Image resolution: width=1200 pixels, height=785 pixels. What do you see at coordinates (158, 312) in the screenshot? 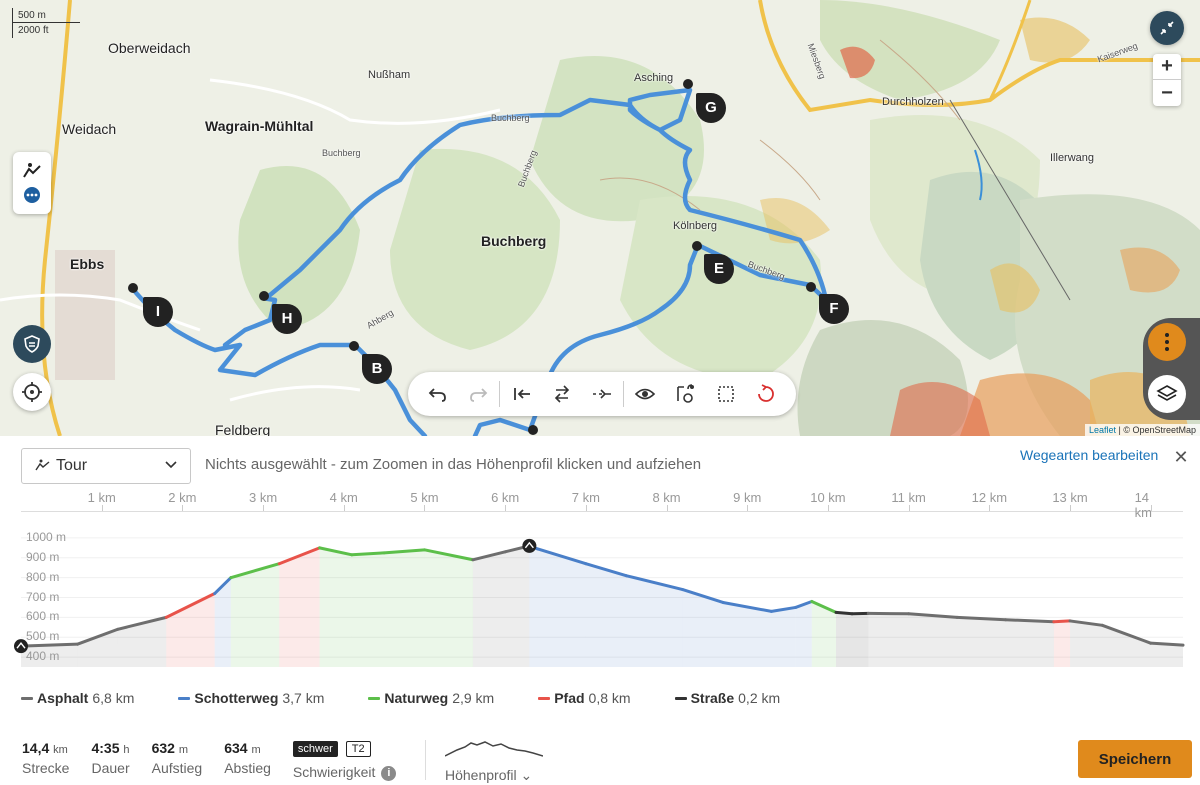
I see `waypoint-i: I` at bounding box center [158, 312].